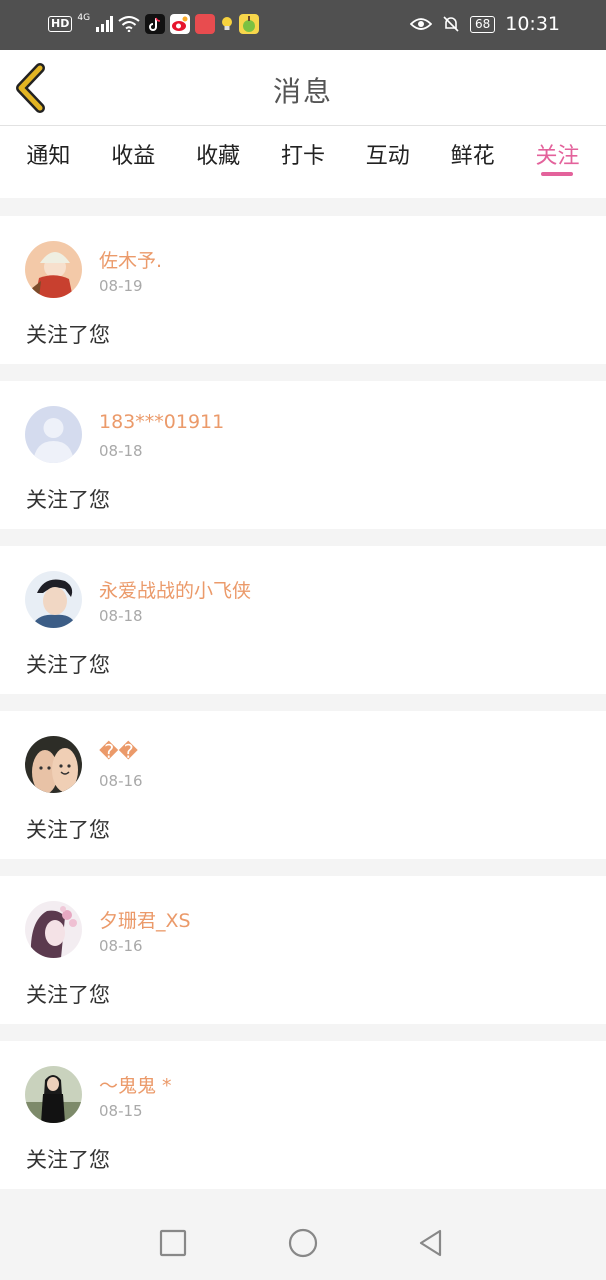 This screenshot has width=606, height=1280. I want to click on network-type: 4G, so click(84, 18).